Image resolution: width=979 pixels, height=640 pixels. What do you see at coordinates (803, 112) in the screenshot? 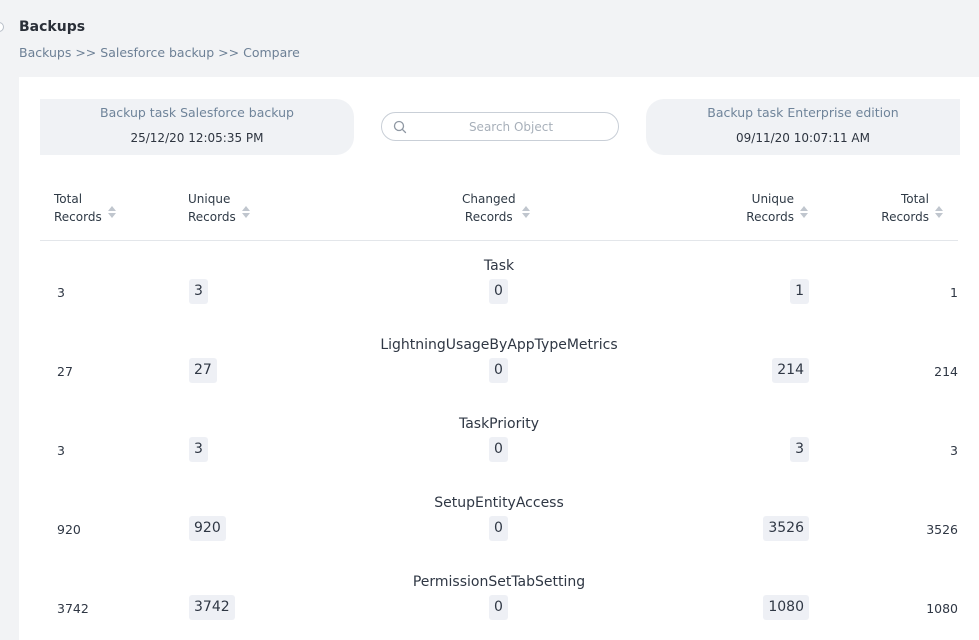
I see `right-backup-name: Backup task Enterprise edition` at bounding box center [803, 112].